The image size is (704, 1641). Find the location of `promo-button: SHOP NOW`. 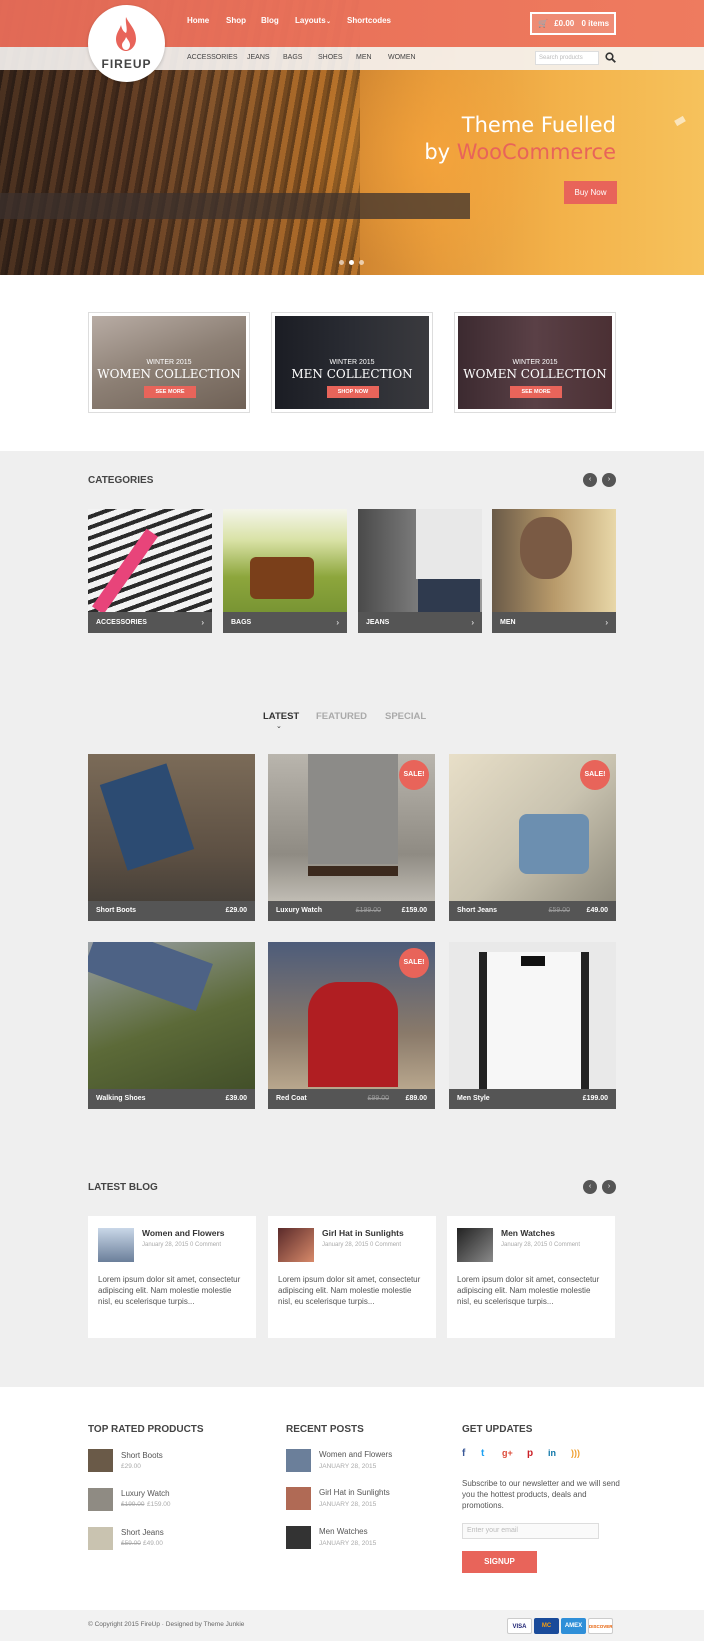

promo-button: SHOP NOW is located at coordinates (353, 392).